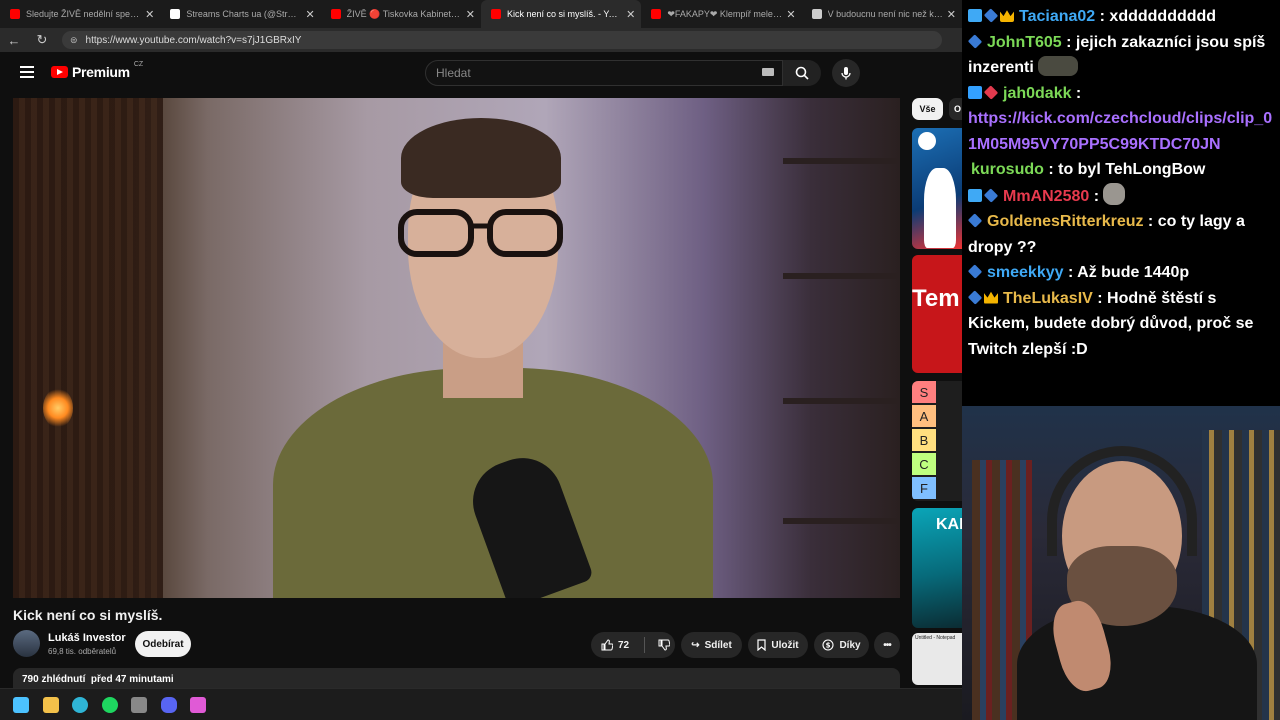  Describe the element at coordinates (607, 645) in the screenshot. I see `thumbs-up-icon` at that location.